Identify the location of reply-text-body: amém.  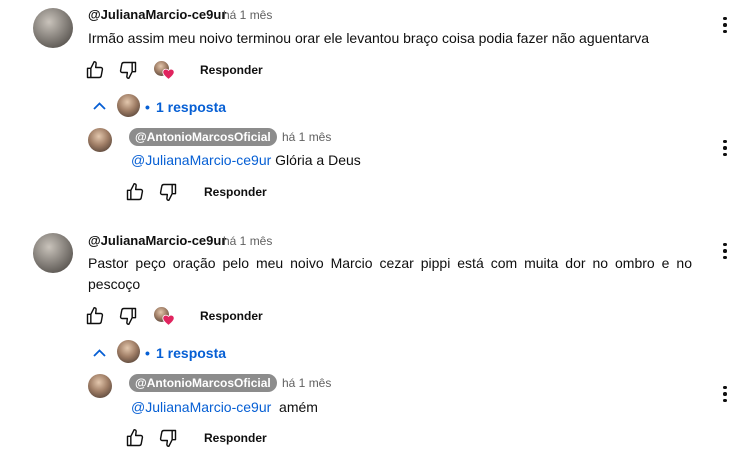
(294, 407).